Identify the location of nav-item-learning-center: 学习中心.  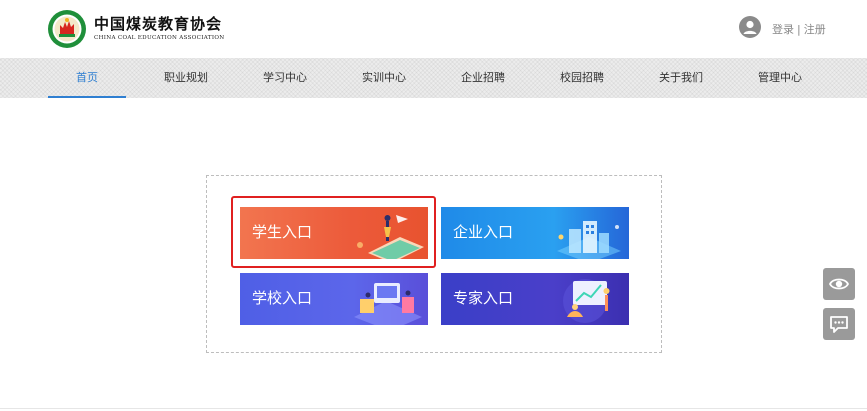
(285, 78).